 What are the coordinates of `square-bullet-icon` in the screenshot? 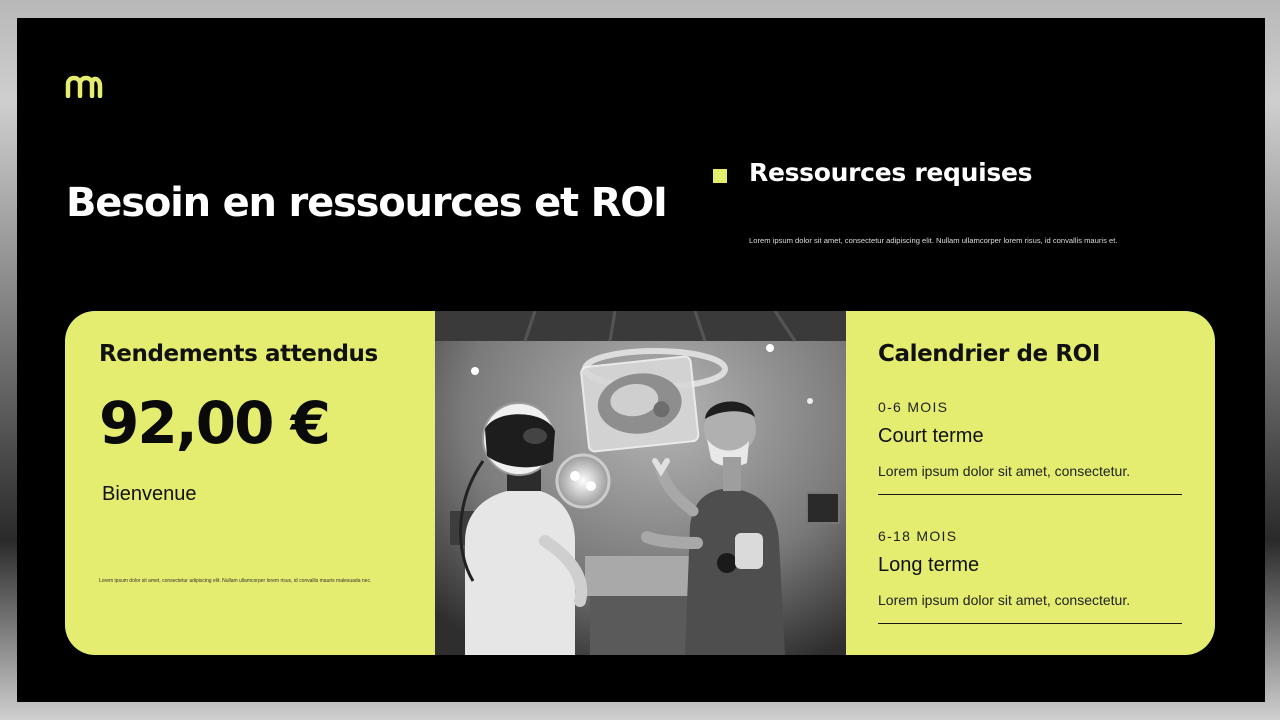 It's located at (720, 176).